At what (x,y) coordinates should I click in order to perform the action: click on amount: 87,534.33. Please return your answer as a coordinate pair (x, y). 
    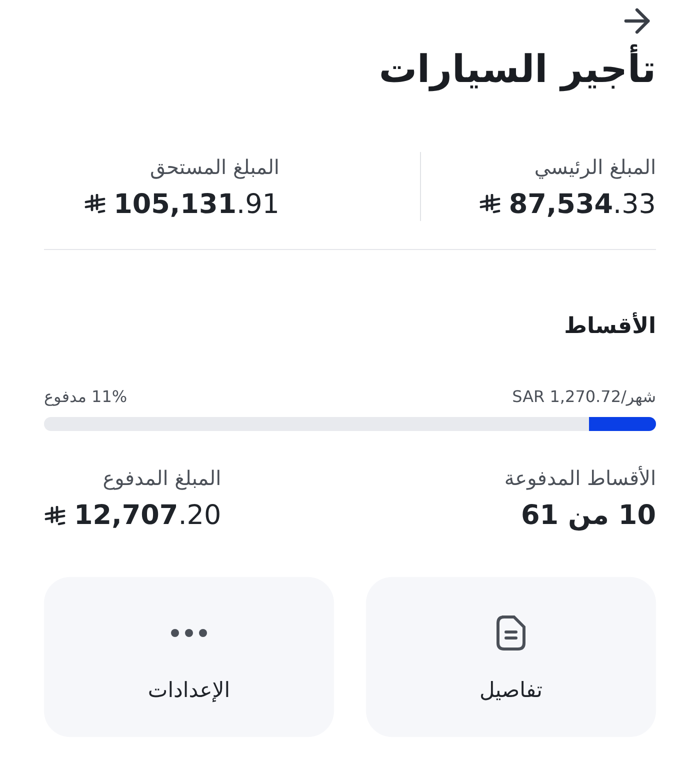
    Looking at the image, I should click on (582, 205).